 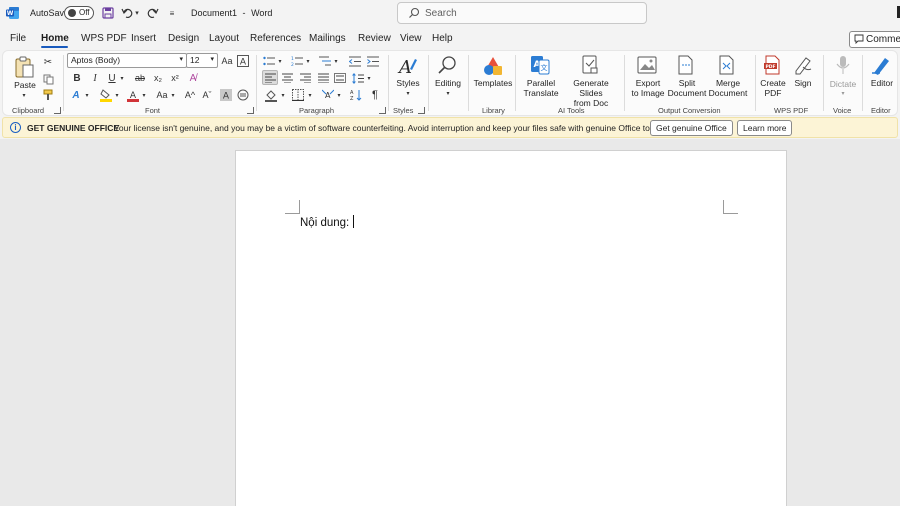 I want to click on paste-dropdown-icon: ▾, so click(x=24, y=95).